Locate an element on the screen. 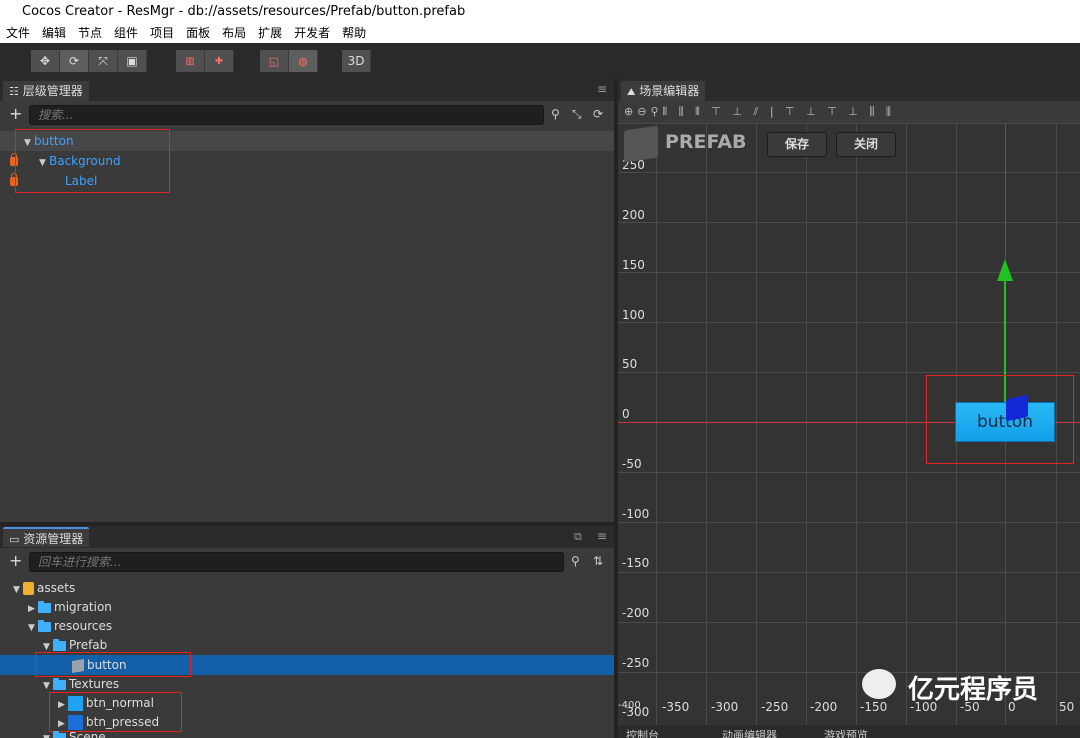 The height and width of the screenshot is (738, 1080). watermark-text: 亿元程序员 is located at coordinates (973, 690).